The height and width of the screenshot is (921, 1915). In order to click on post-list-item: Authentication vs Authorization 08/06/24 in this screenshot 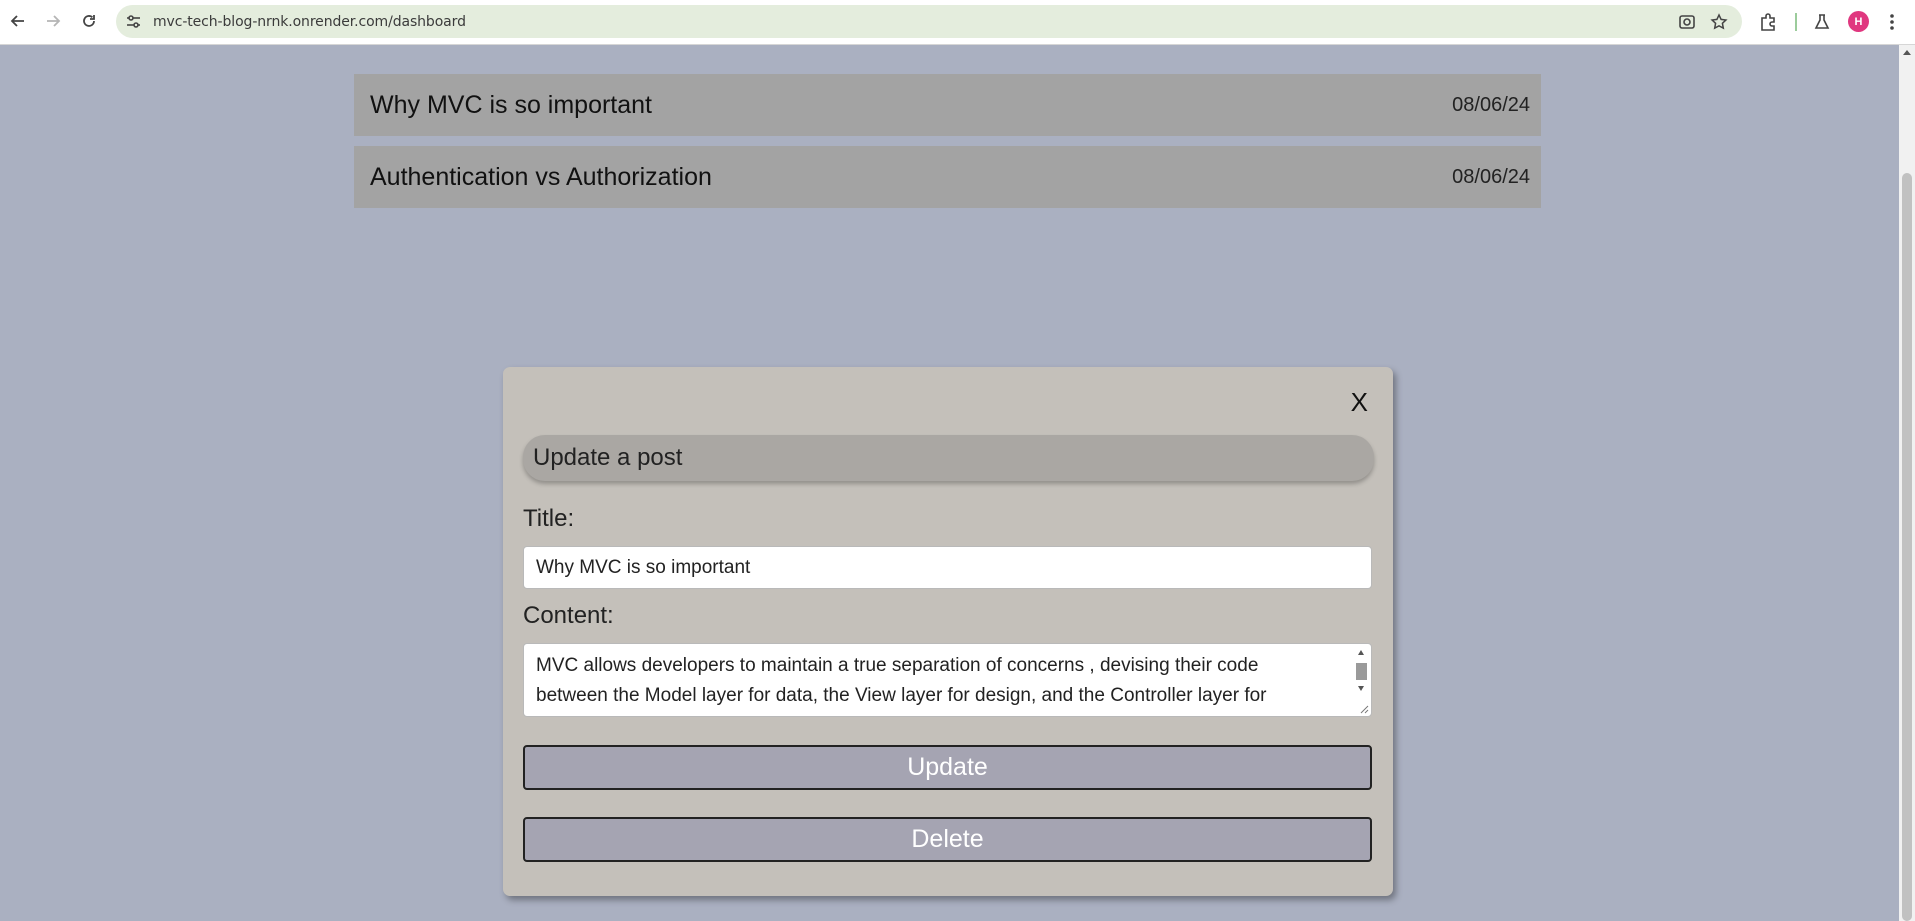, I will do `click(947, 177)`.